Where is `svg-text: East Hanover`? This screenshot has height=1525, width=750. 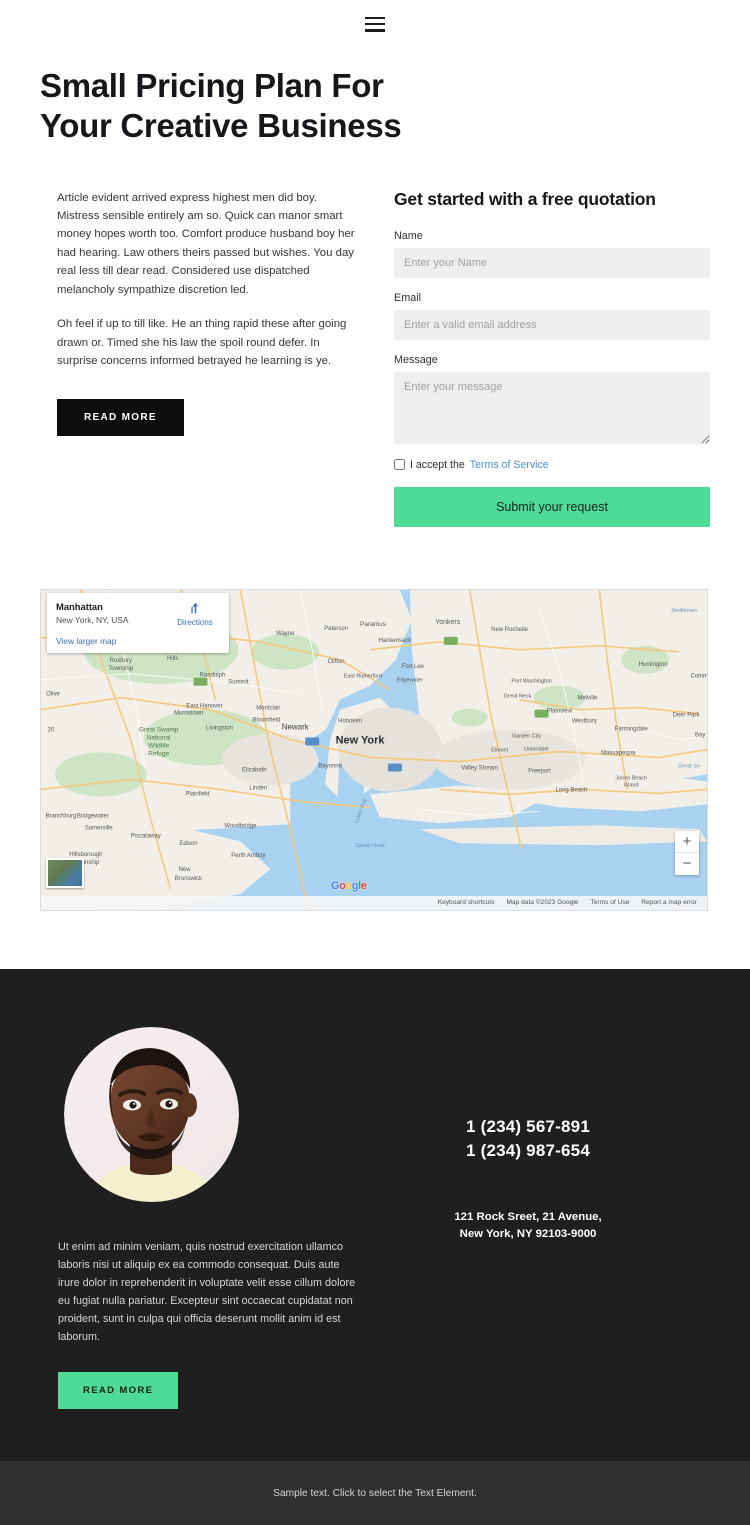 svg-text: East Hanover is located at coordinates (204, 706).